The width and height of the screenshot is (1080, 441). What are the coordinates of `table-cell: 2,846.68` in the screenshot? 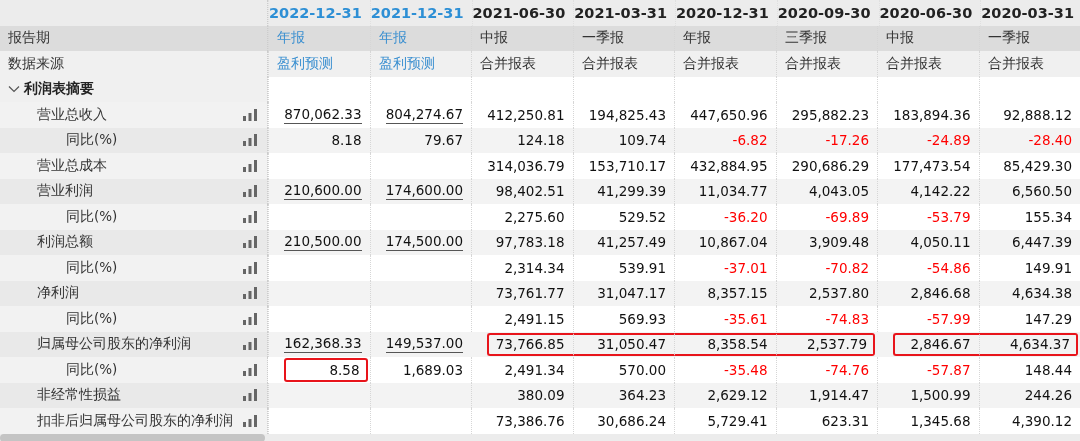 It's located at (940, 293).